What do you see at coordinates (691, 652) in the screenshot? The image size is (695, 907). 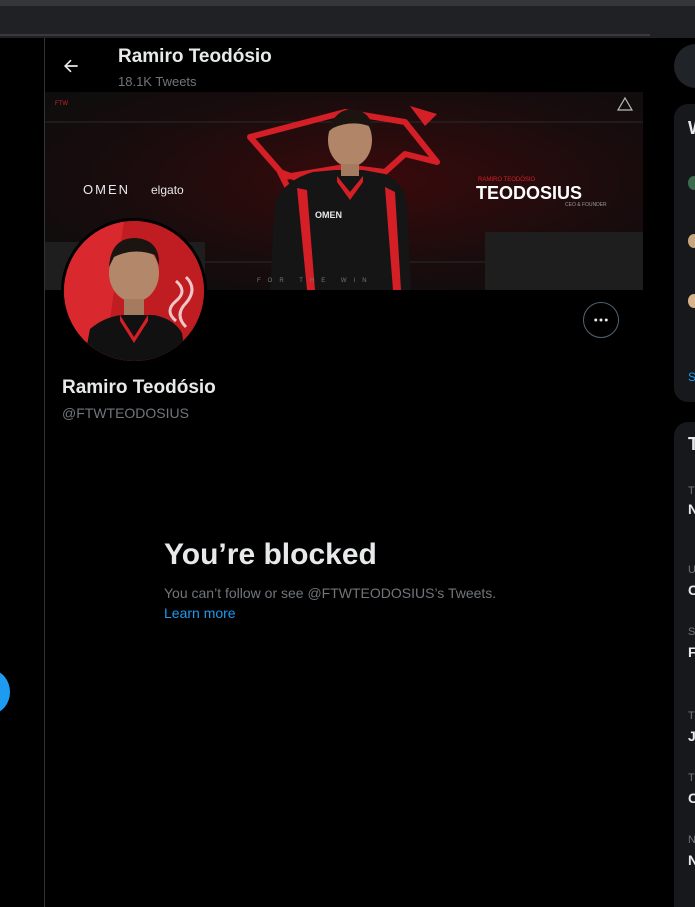 I see `trend-name: F` at bounding box center [691, 652].